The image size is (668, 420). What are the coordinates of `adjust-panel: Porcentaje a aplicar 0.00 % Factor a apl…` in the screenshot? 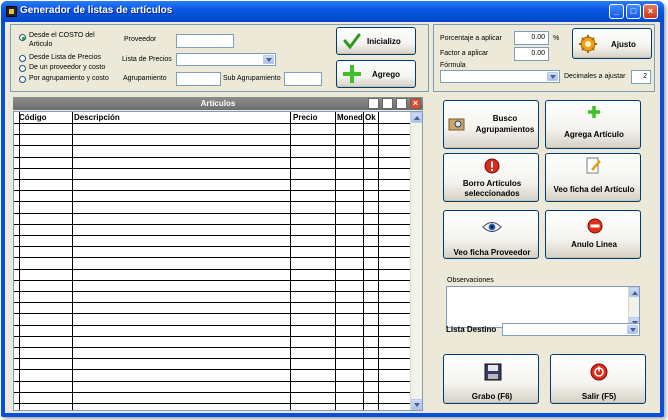 It's located at (544, 58).